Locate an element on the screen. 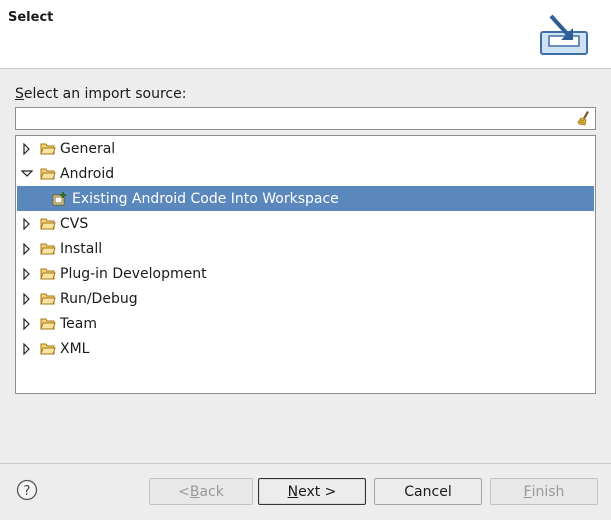  tree-item-existing-android-code: Existing Android Code Into Workspace is located at coordinates (305, 198).